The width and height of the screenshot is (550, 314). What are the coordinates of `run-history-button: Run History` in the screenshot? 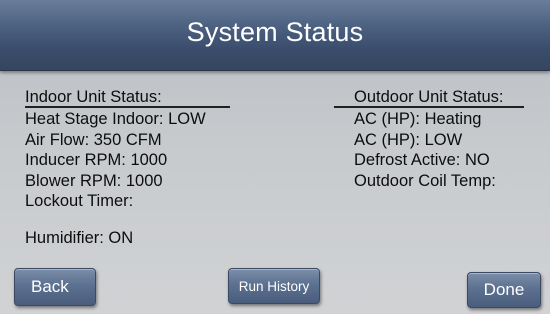 It's located at (274, 286).